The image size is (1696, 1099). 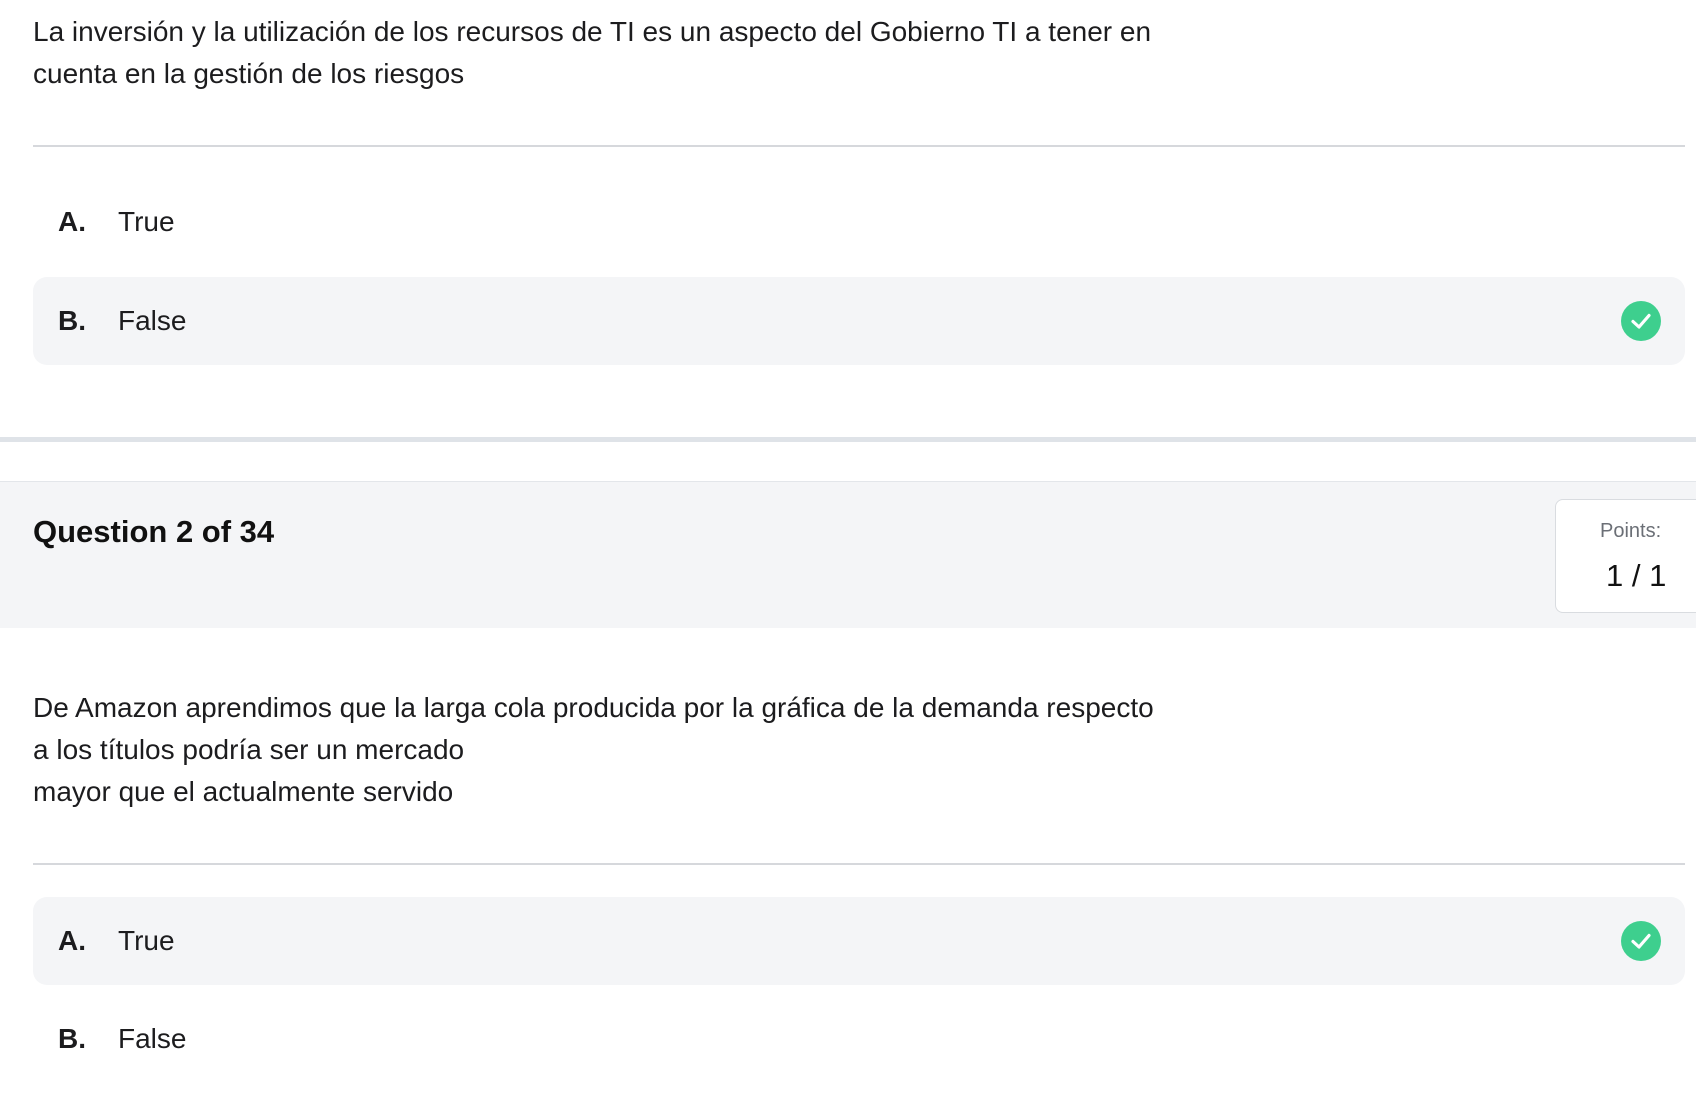 I want to click on question-title: Question 2 of 34, so click(x=154, y=531).